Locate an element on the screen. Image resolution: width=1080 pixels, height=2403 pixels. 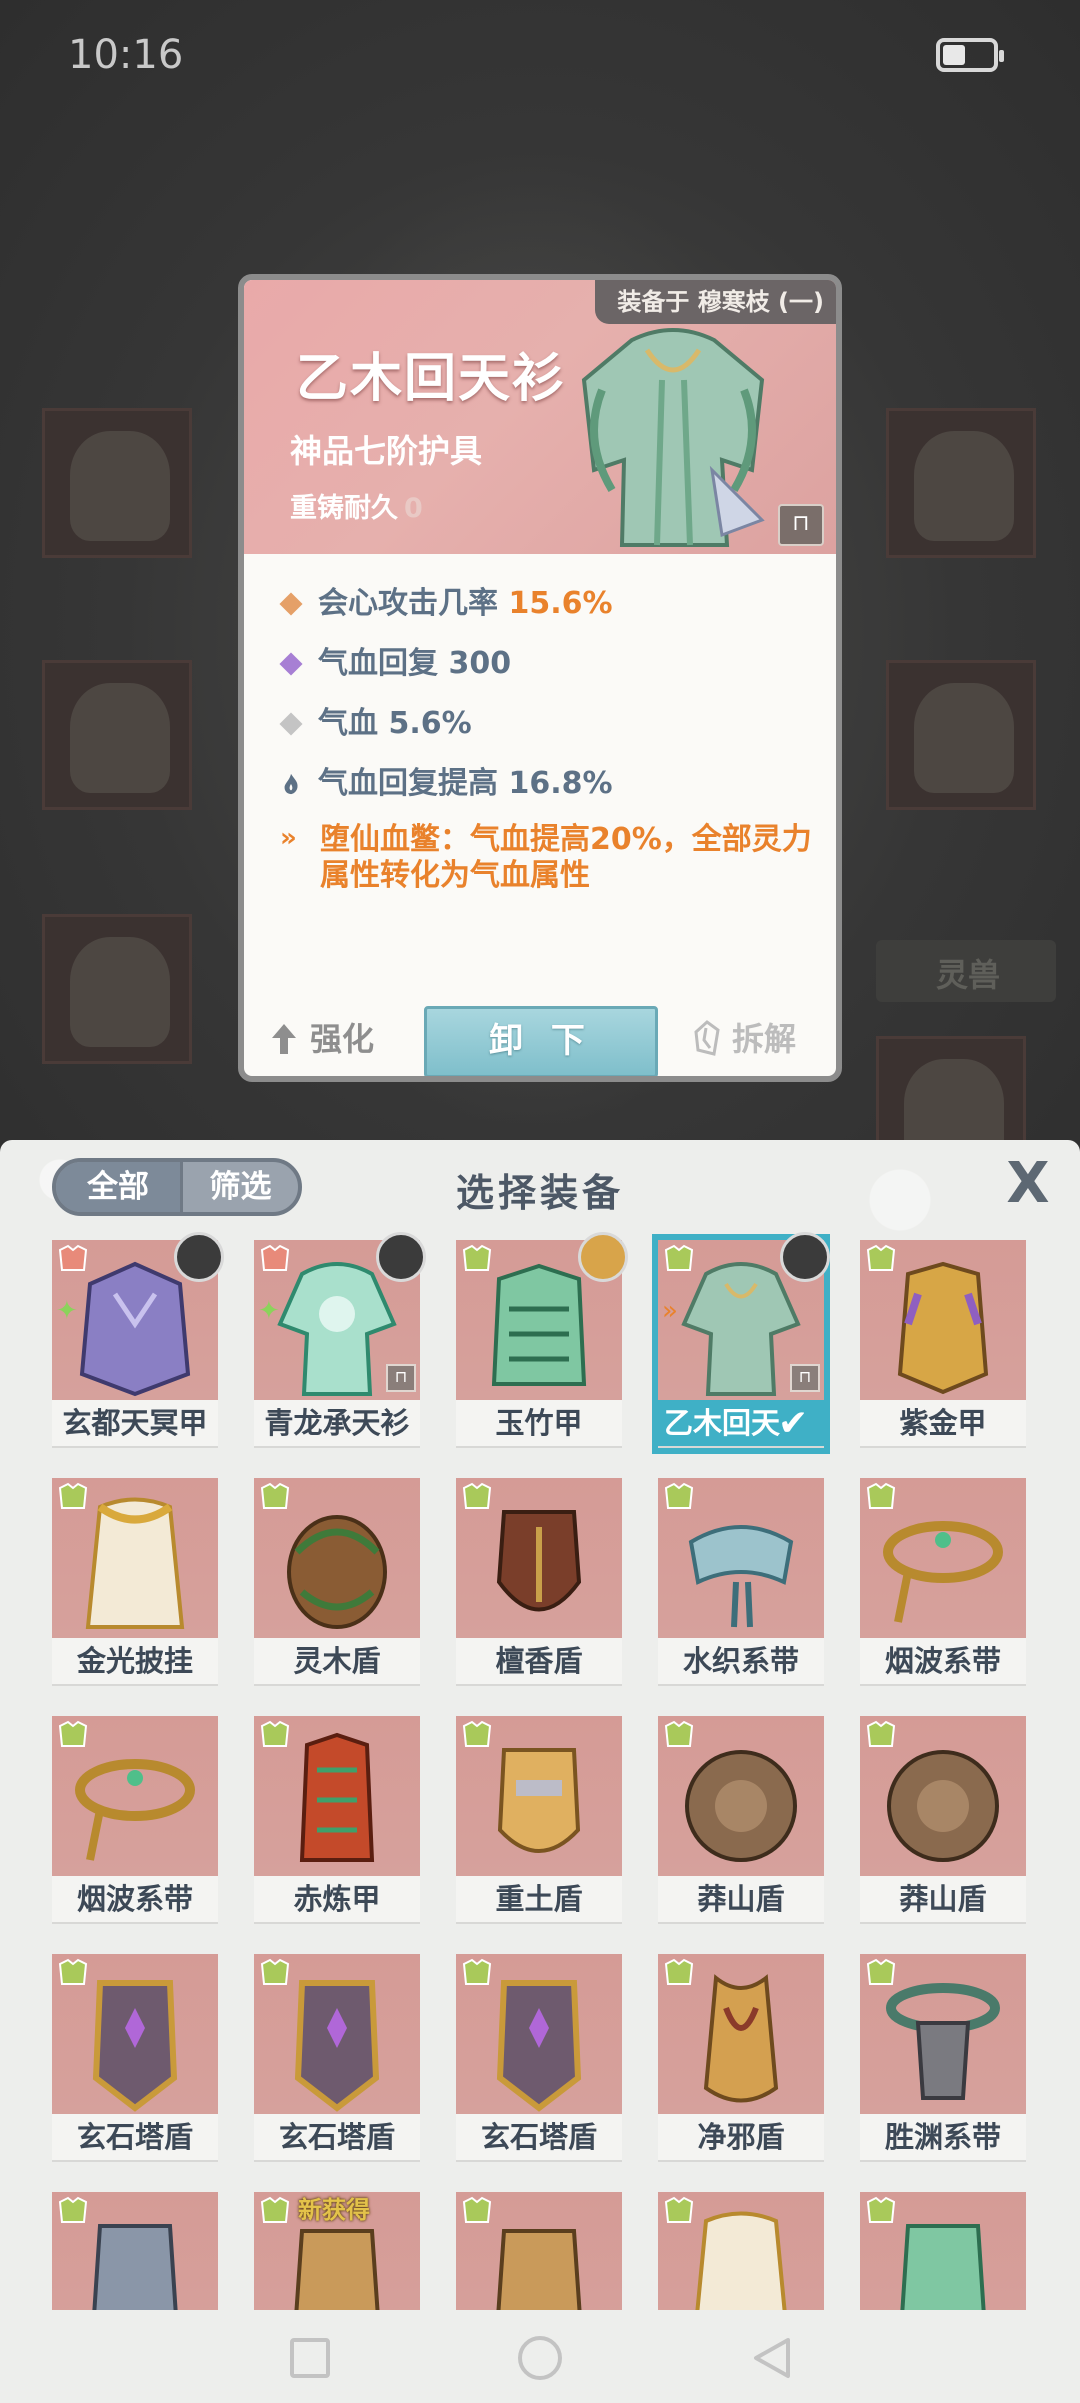
tab-all: 全部 is located at coordinates (118, 1187).